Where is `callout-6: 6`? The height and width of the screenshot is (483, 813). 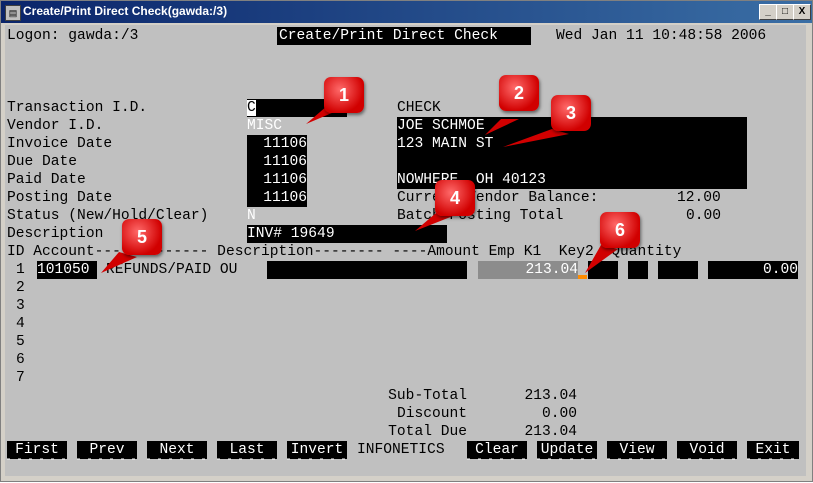 callout-6: 6 is located at coordinates (620, 230).